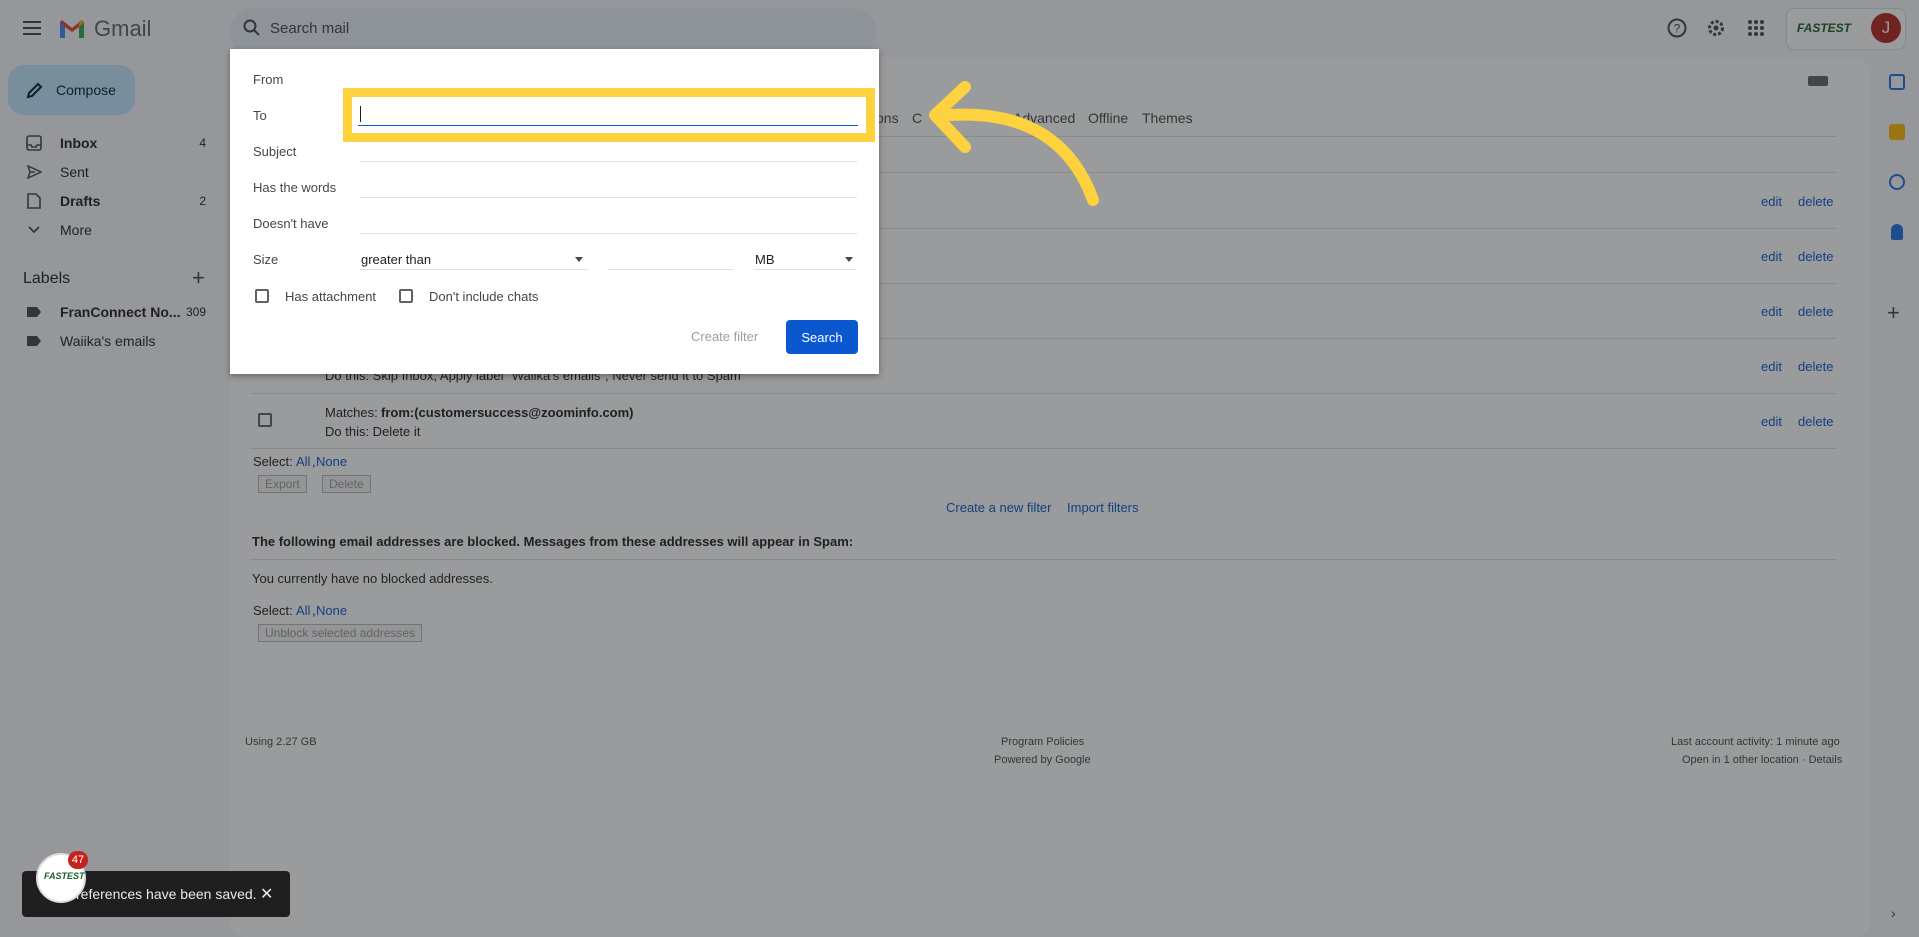 The width and height of the screenshot is (1919, 937). Describe the element at coordinates (275, 151) in the screenshot. I see `subject-label: Subject` at that location.